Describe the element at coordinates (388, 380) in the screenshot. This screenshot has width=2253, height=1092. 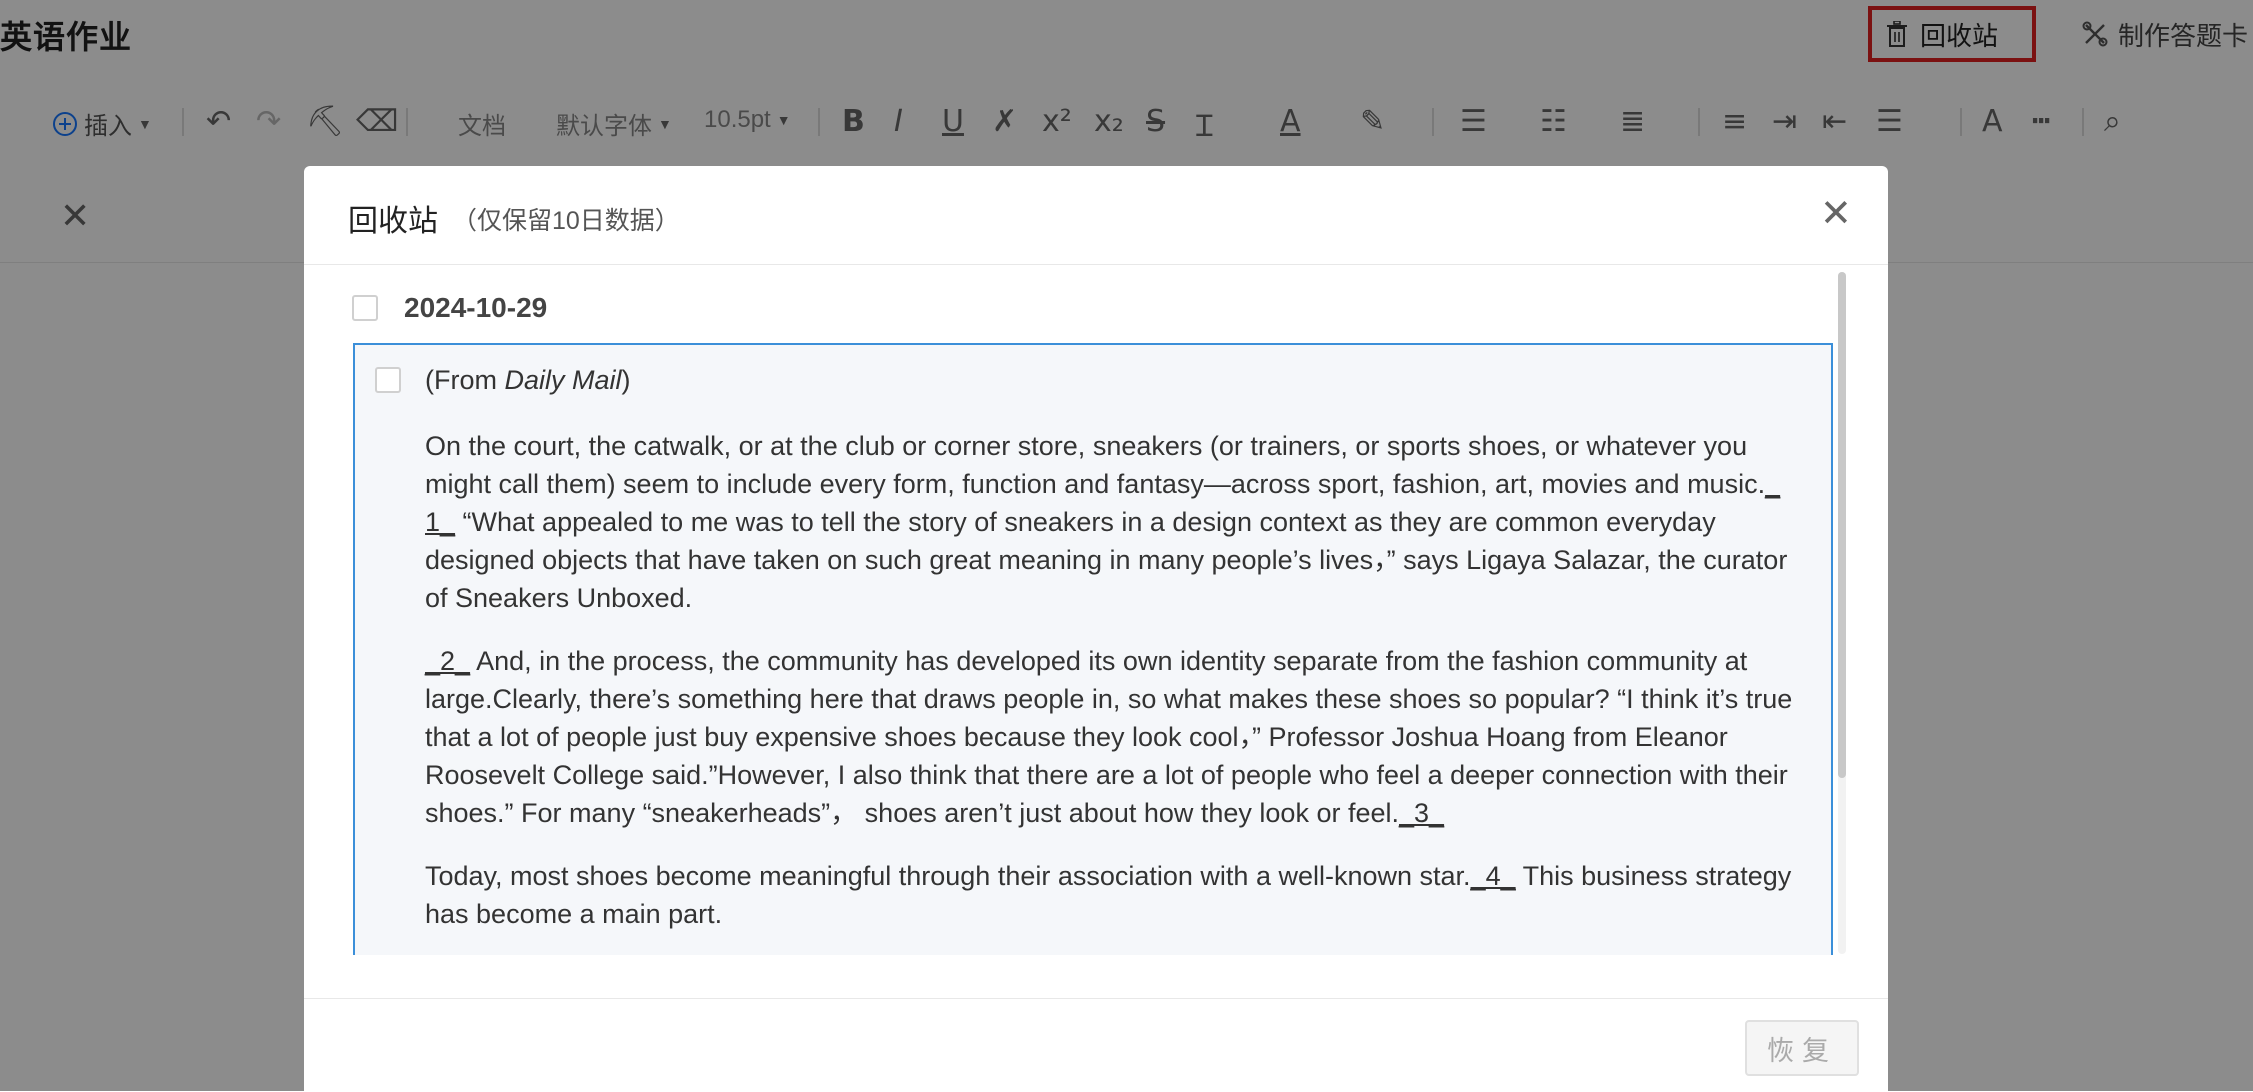
I see `item-checkbox` at that location.